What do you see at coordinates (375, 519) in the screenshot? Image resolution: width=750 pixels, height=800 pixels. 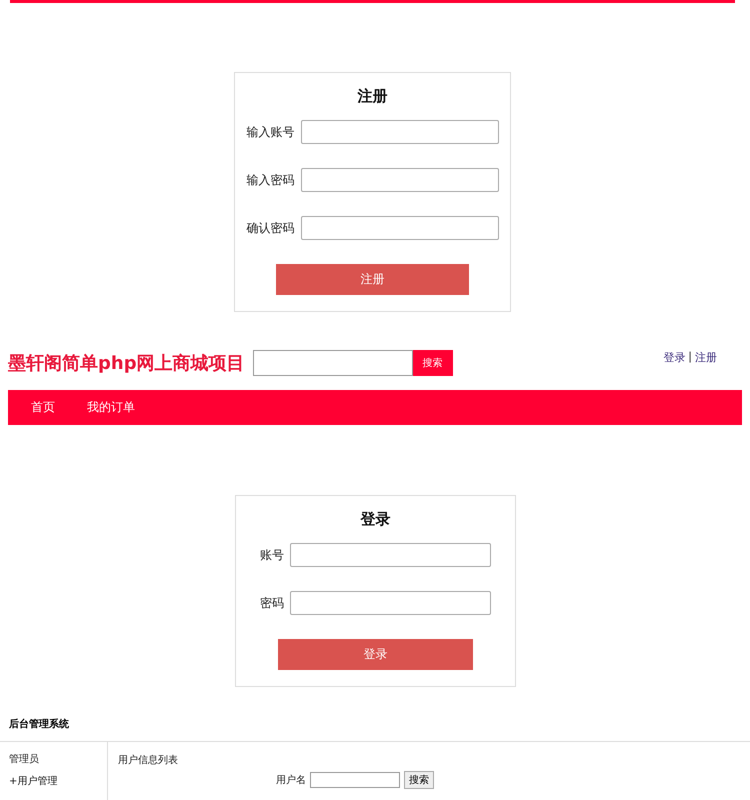 I see `login-title: 登录` at bounding box center [375, 519].